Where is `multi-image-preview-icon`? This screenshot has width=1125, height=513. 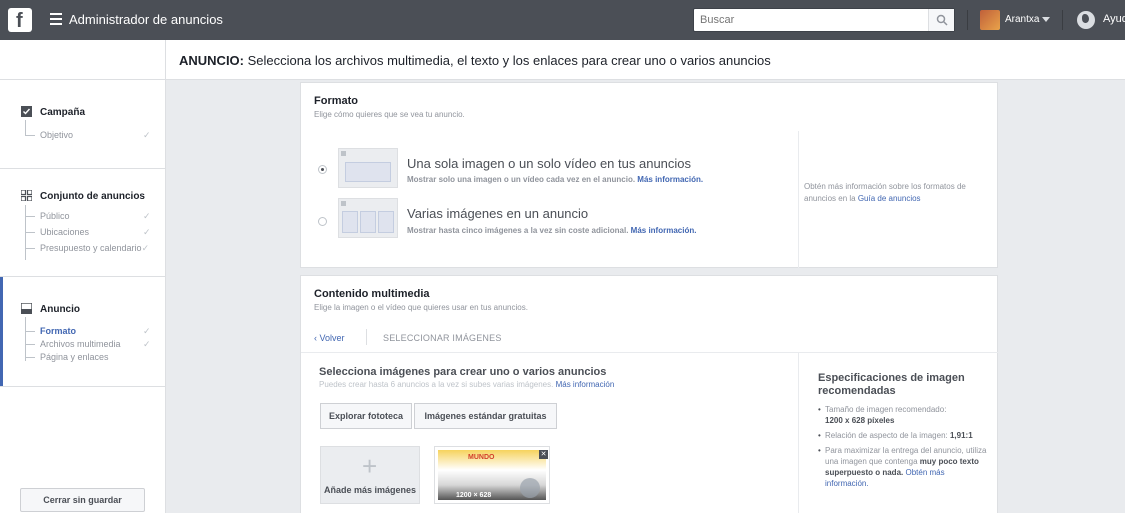
multi-image-preview-icon is located at coordinates (368, 218).